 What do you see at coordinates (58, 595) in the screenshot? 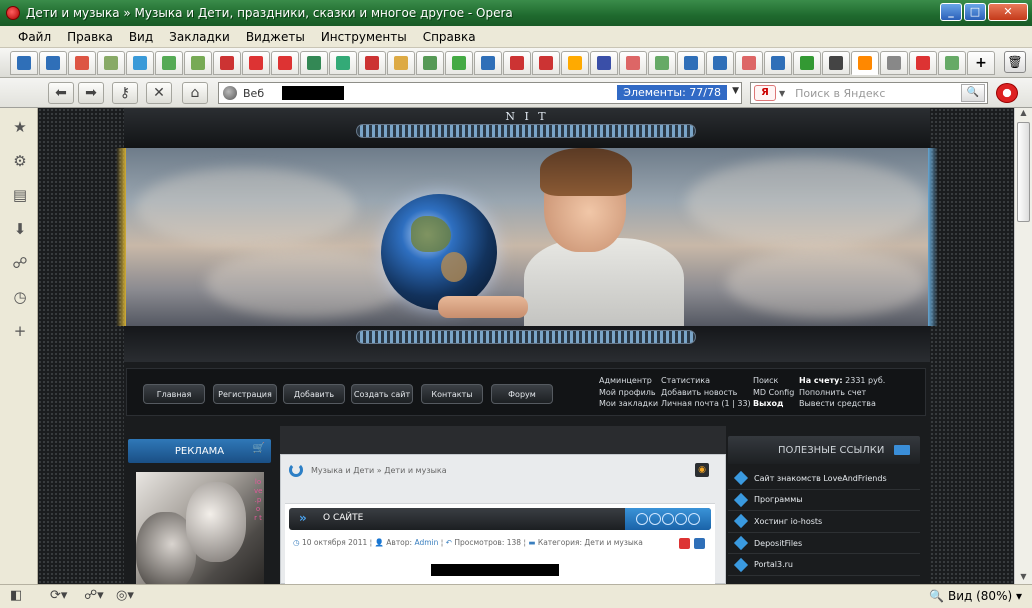
I see `sync-icon: ⟳▾` at bounding box center [58, 595].